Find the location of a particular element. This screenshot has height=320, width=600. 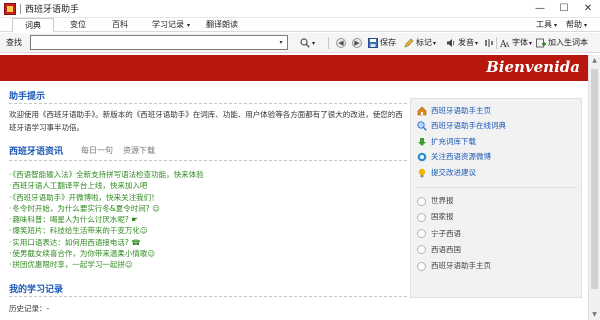

tab-conjugation: 变位 is located at coordinates (78, 25).